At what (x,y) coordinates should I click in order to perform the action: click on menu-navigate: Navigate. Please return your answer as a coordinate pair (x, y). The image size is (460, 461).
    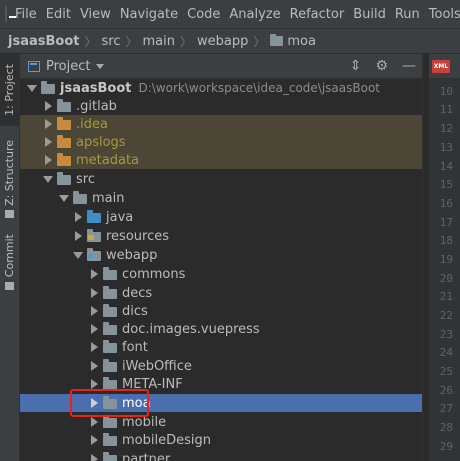
    Looking at the image, I should click on (149, 14).